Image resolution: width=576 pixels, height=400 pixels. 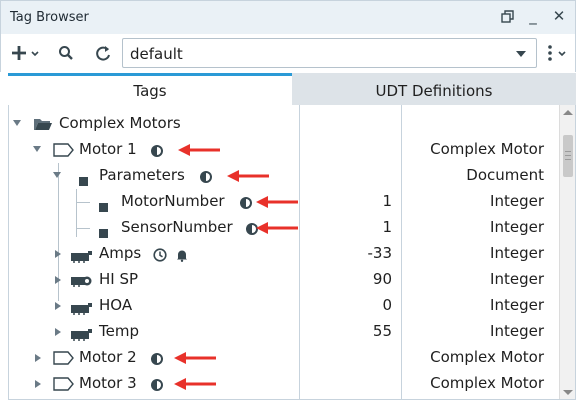 I want to click on tag-name: HOA, so click(x=116, y=305).